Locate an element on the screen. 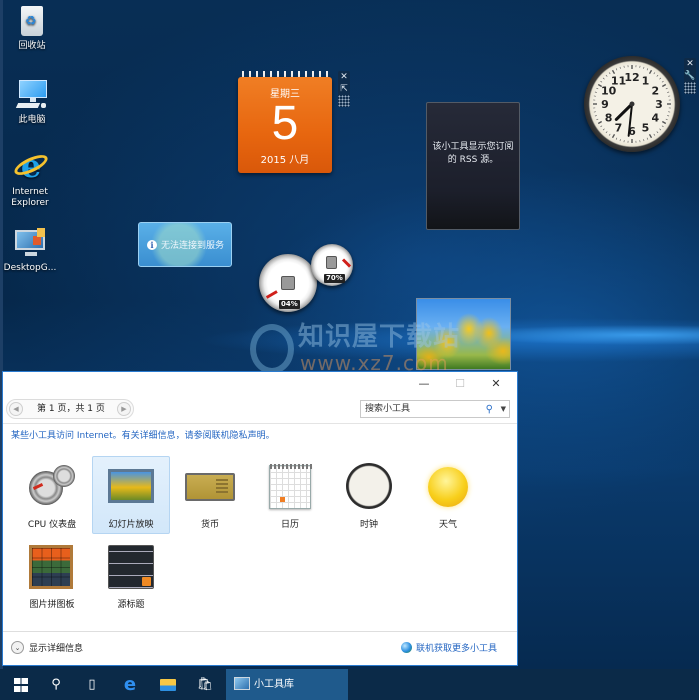 Image resolution: width=699 pixels, height=700 pixels. privacy-notice-link: 某些小工具访问 Internet。有关详细信息，请参阅联机隐私声明。 is located at coordinates (260, 436).